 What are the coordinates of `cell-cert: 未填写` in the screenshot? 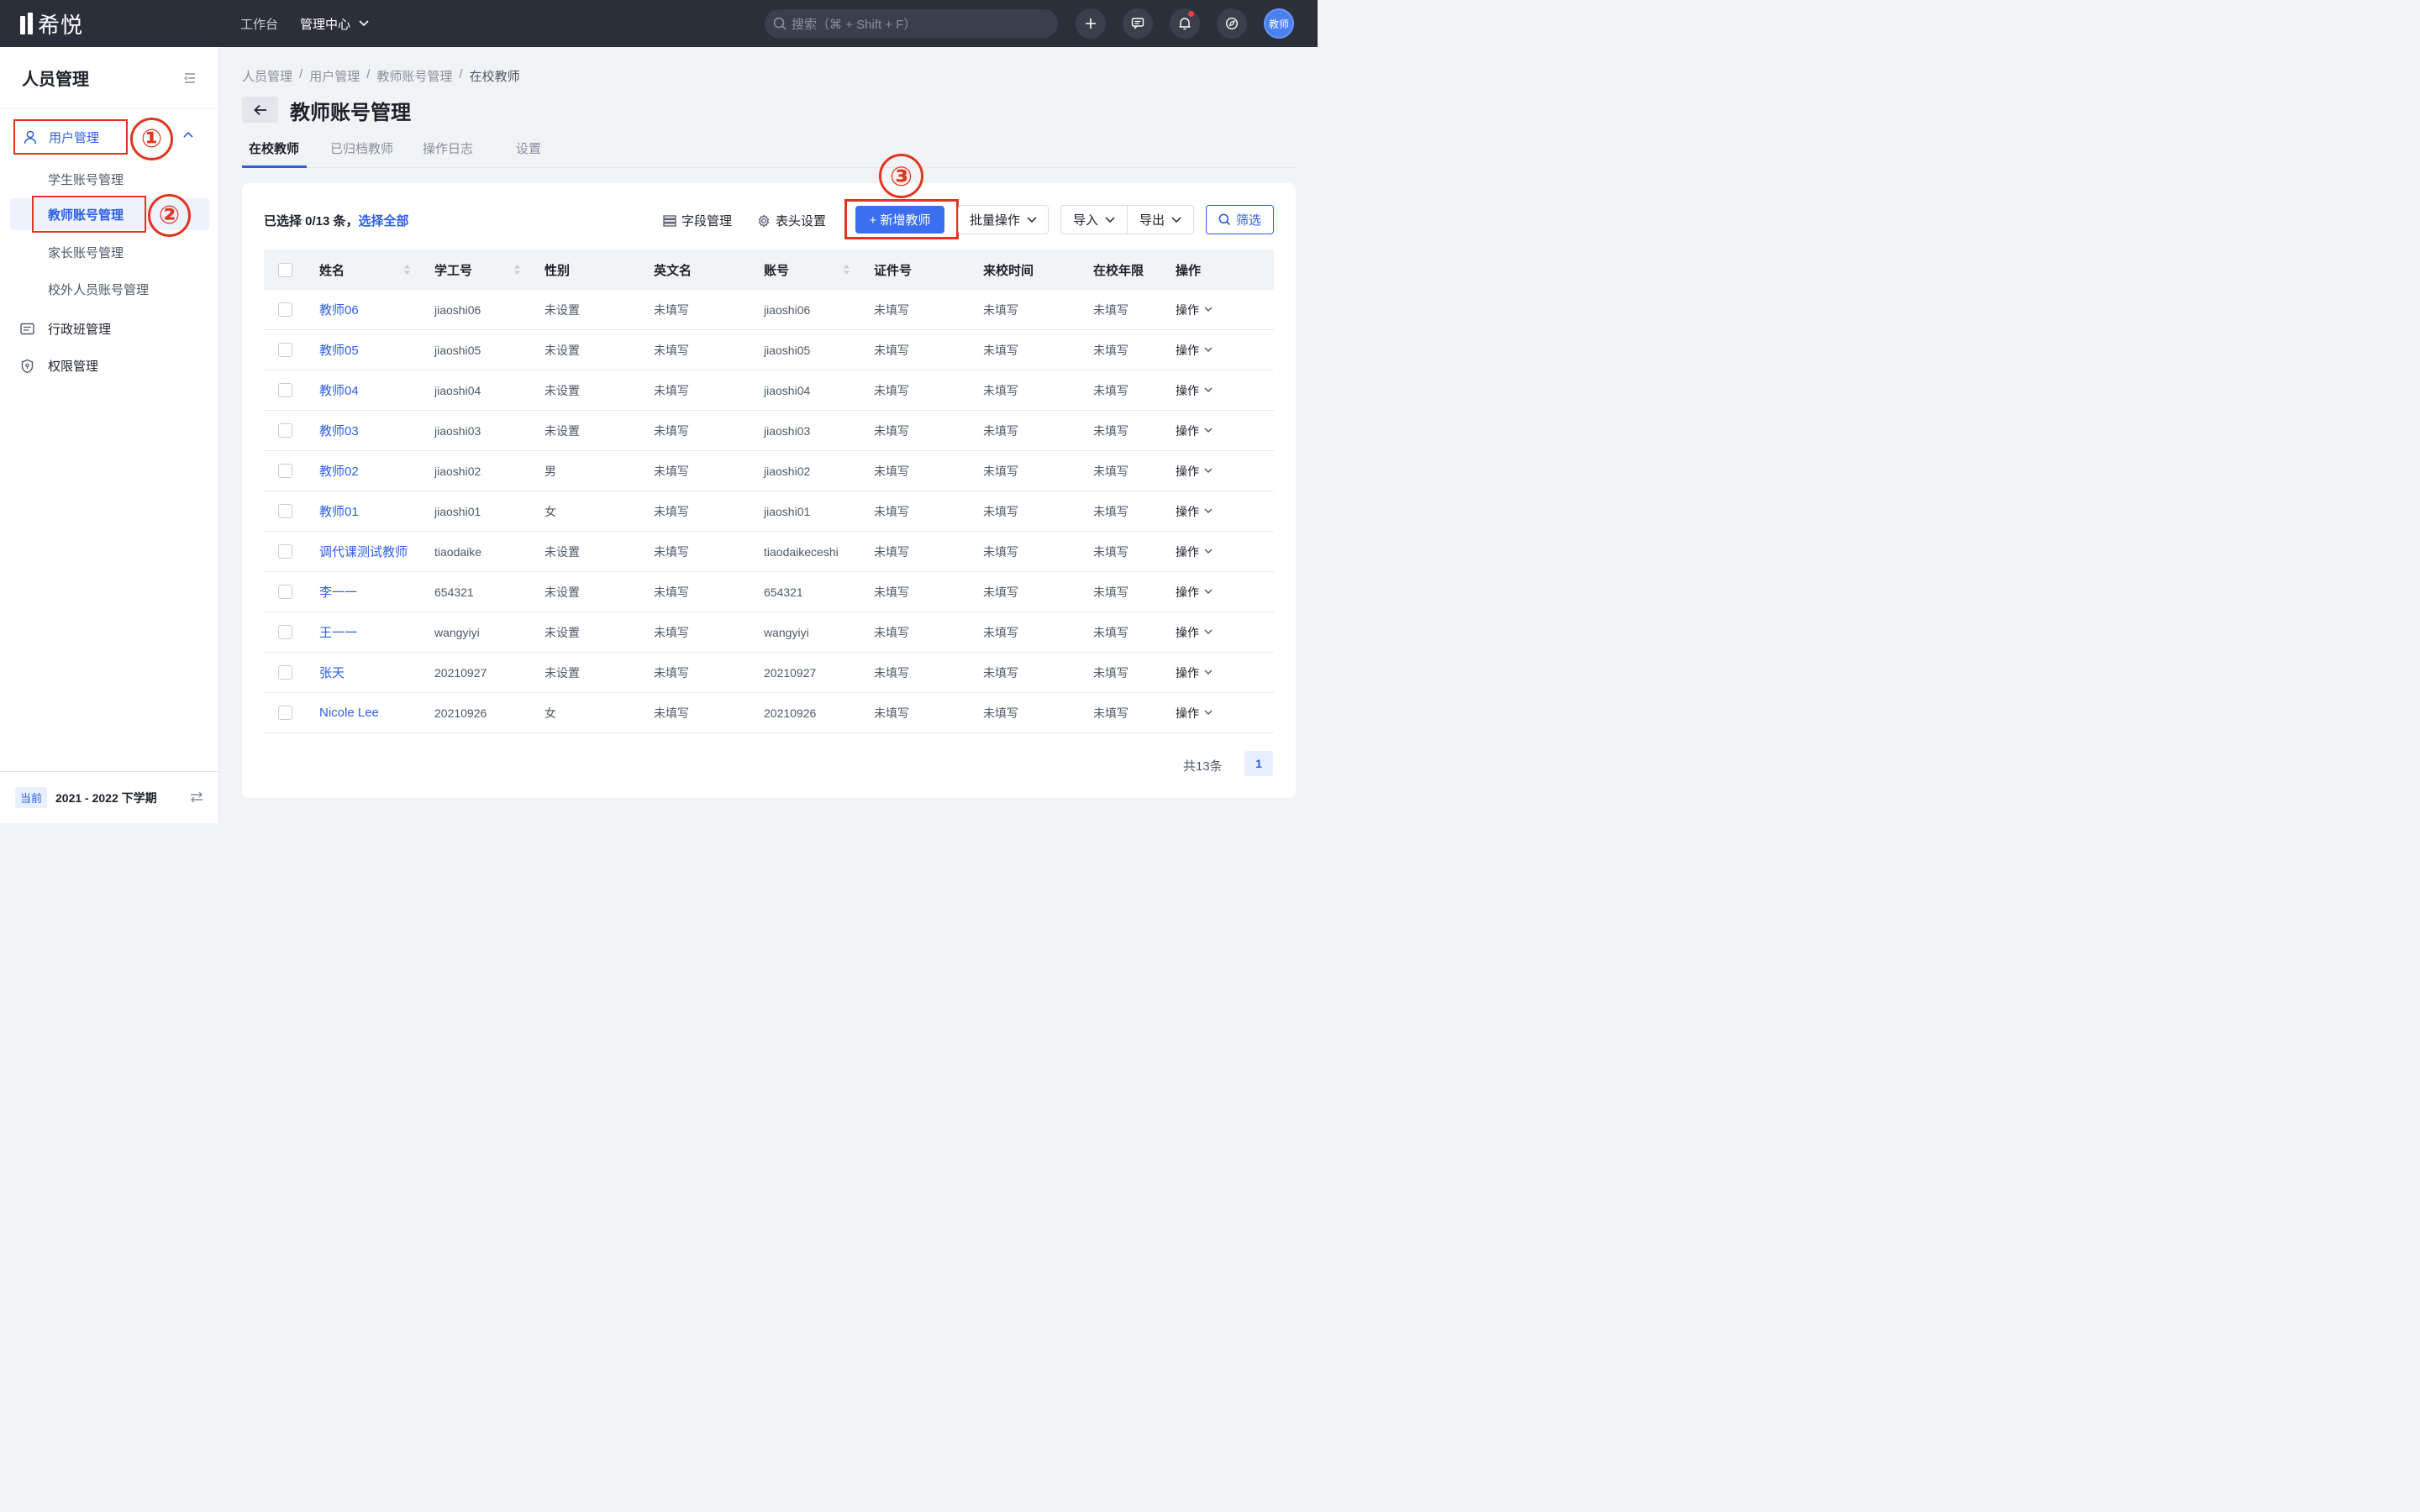 It's located at (892, 390).